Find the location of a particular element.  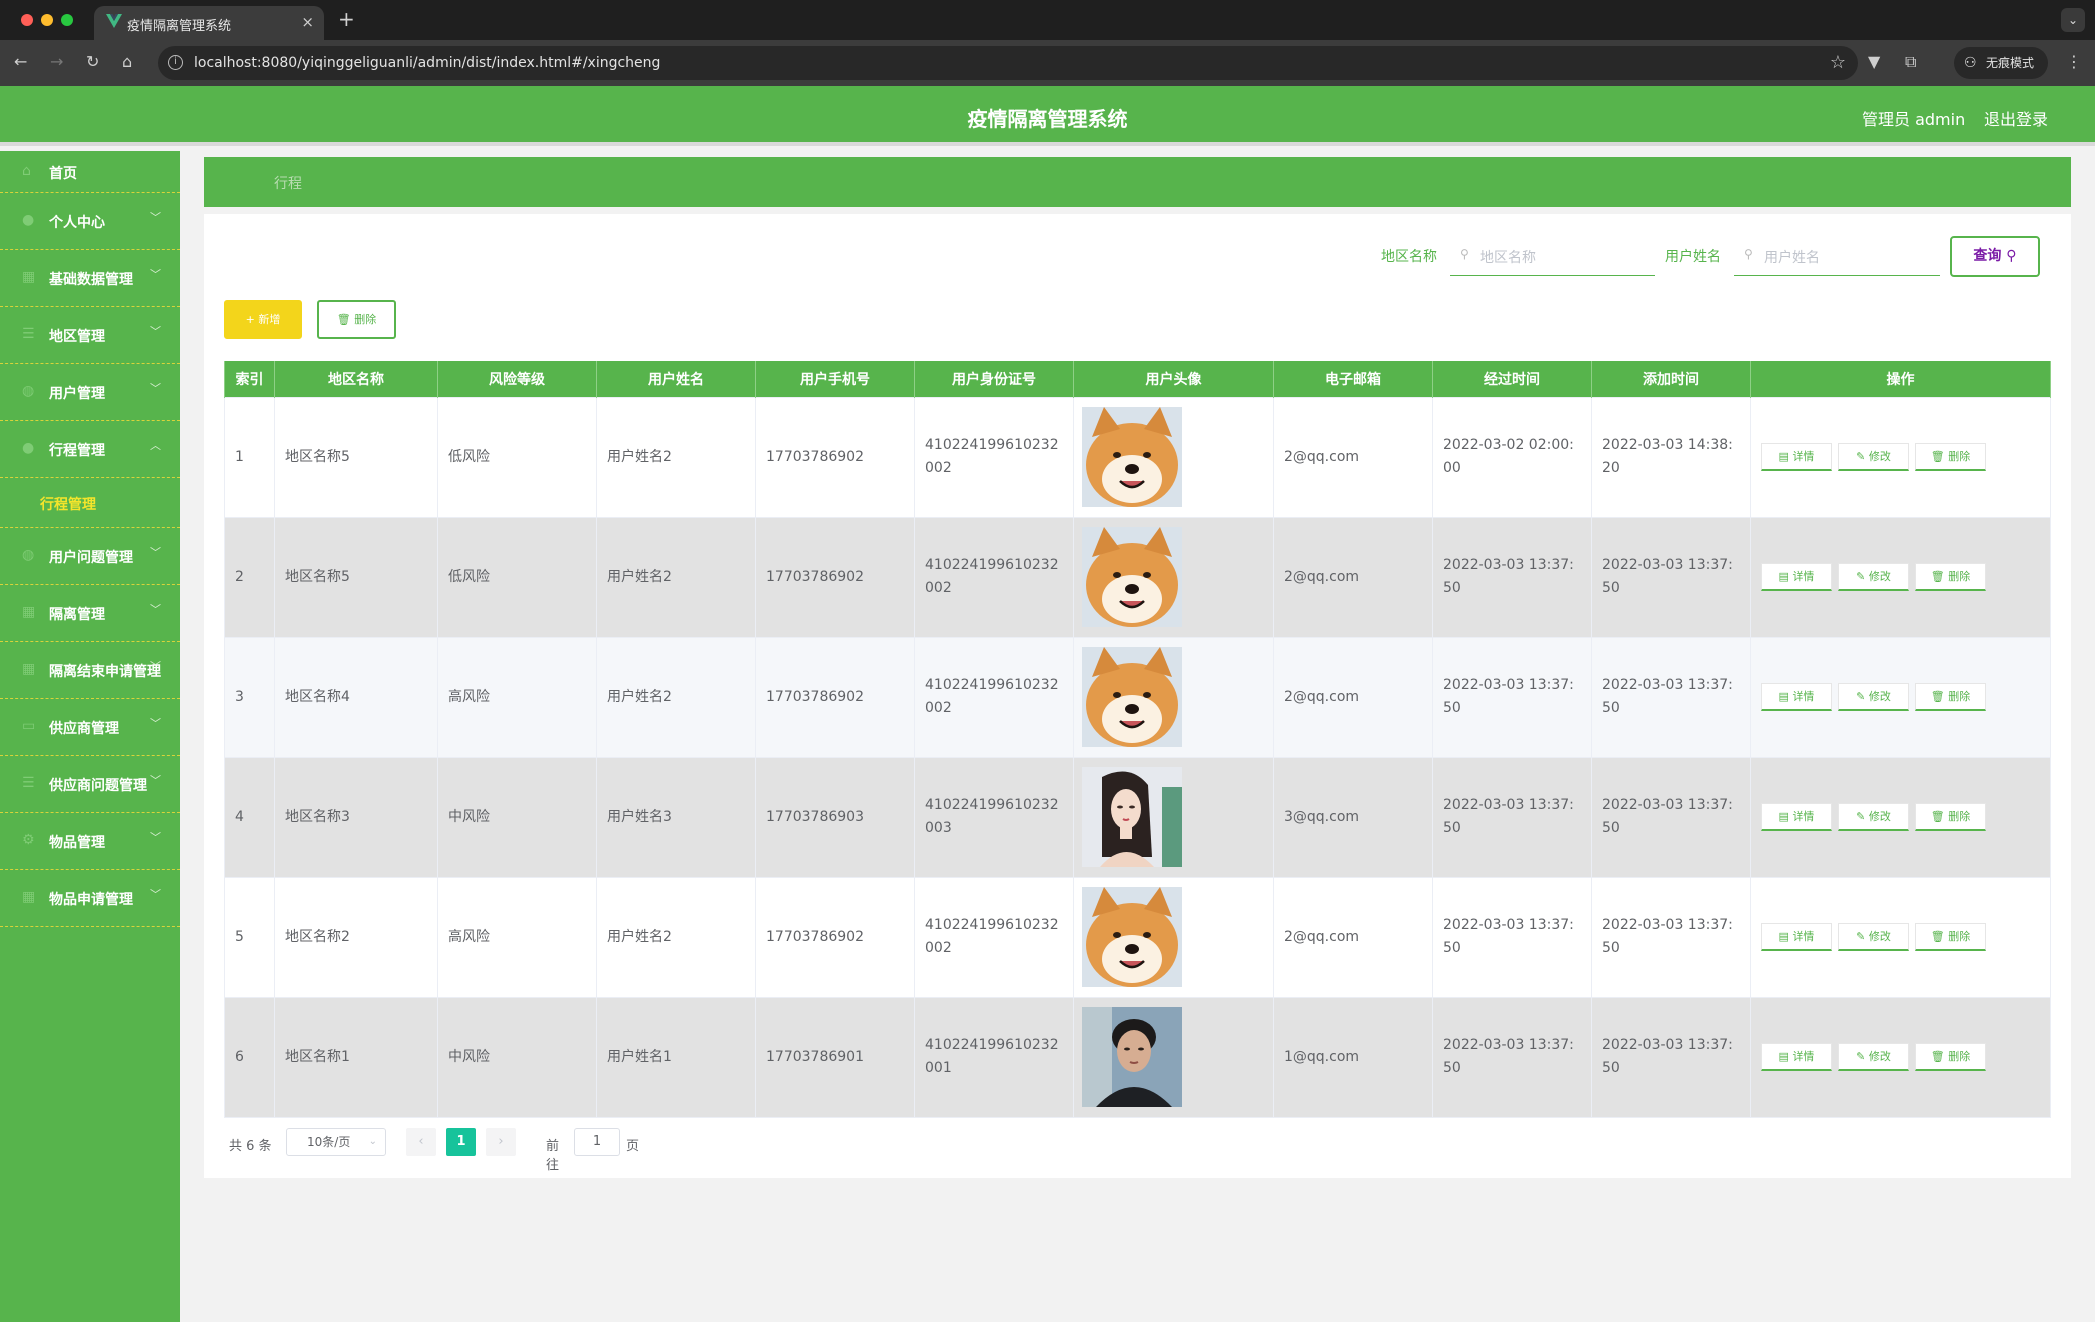

sidebar-item-label: 用户问题管理 is located at coordinates (91, 558).